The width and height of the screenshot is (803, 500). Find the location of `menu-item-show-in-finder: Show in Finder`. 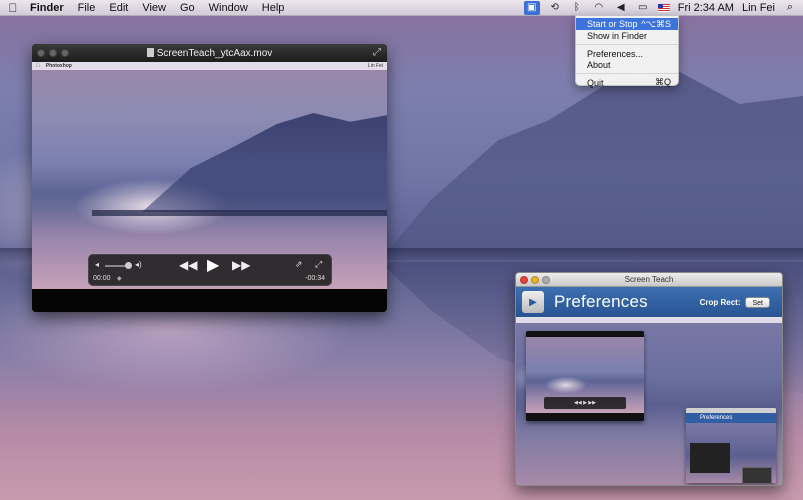

menu-item-show-in-finder: Show in Finder is located at coordinates (627, 35).